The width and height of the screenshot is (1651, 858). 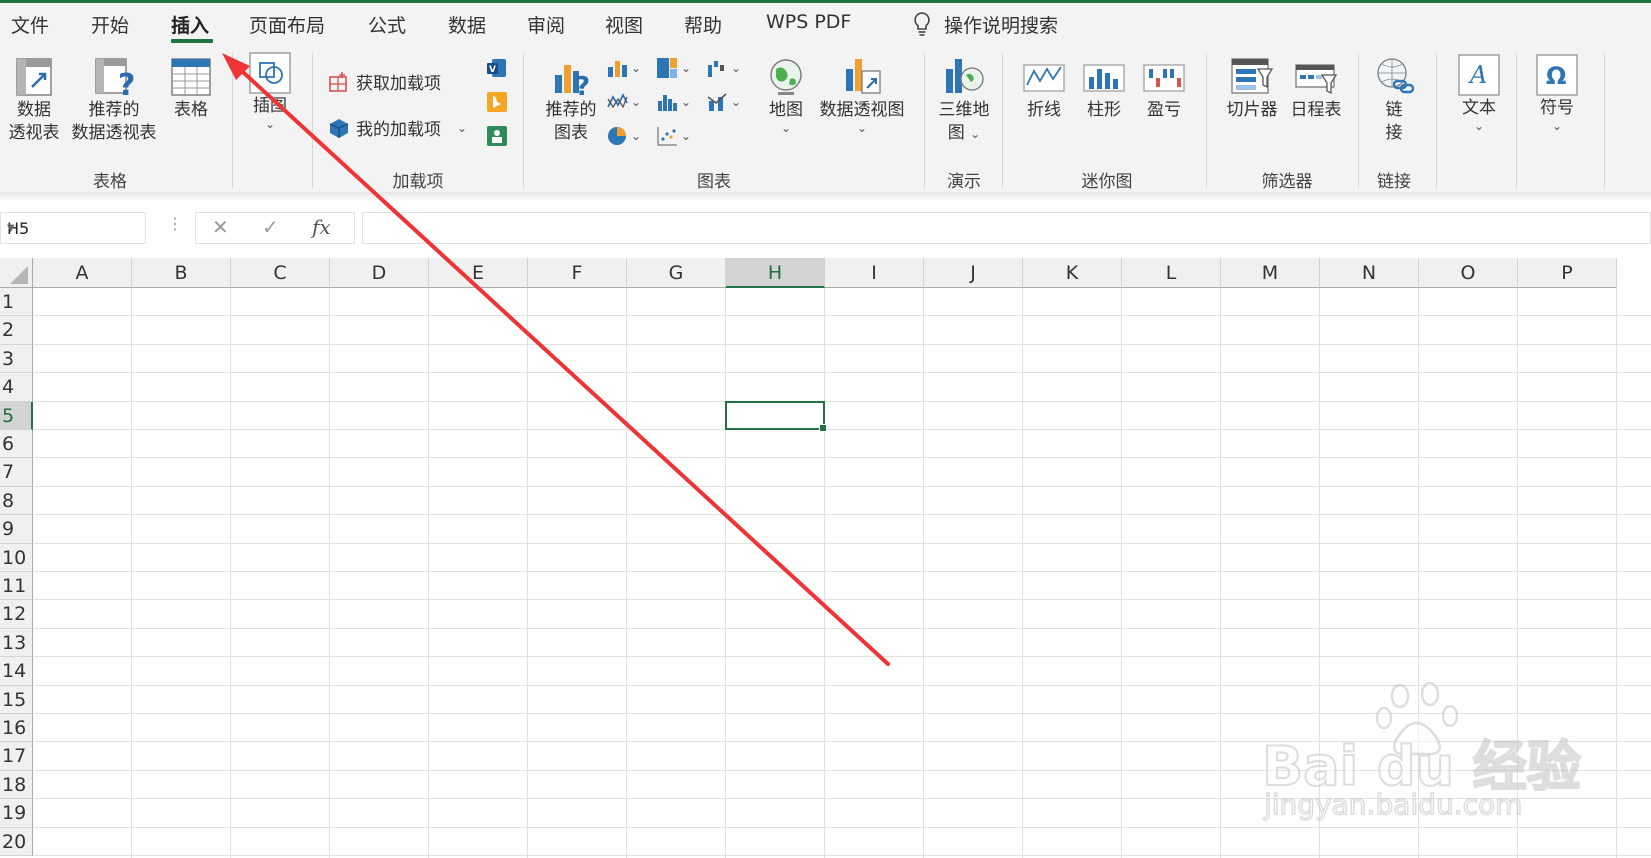 I want to click on row-header-11: 11, so click(x=16, y=586).